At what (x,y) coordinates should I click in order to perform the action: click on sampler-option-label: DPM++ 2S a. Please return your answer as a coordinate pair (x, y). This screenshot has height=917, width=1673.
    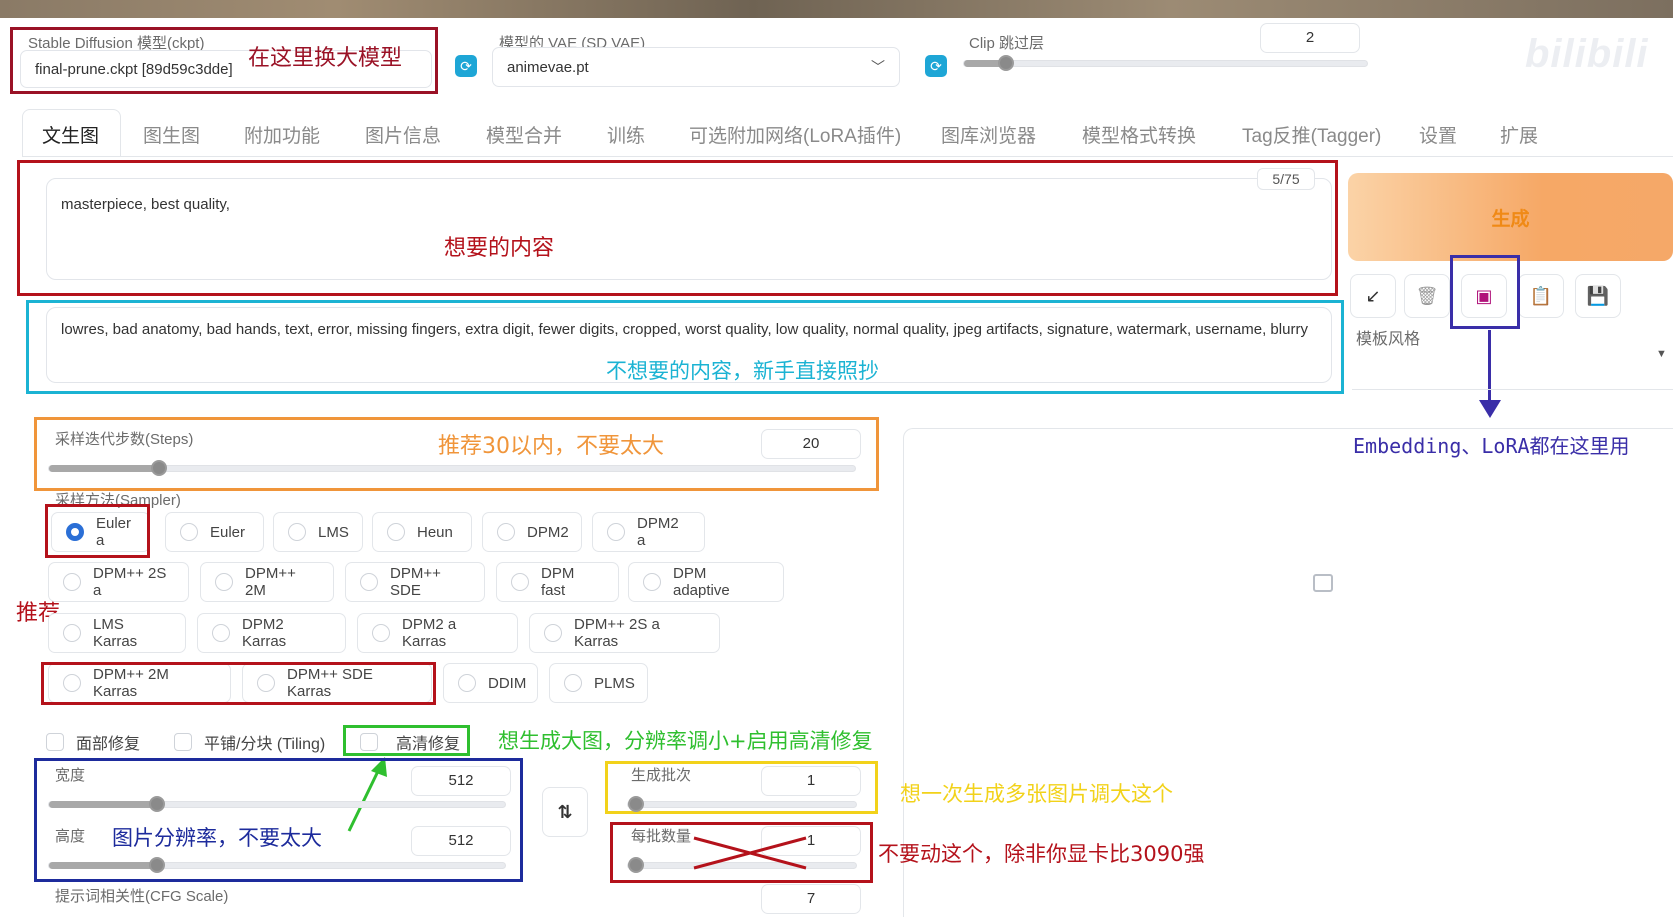
    Looking at the image, I should click on (130, 582).